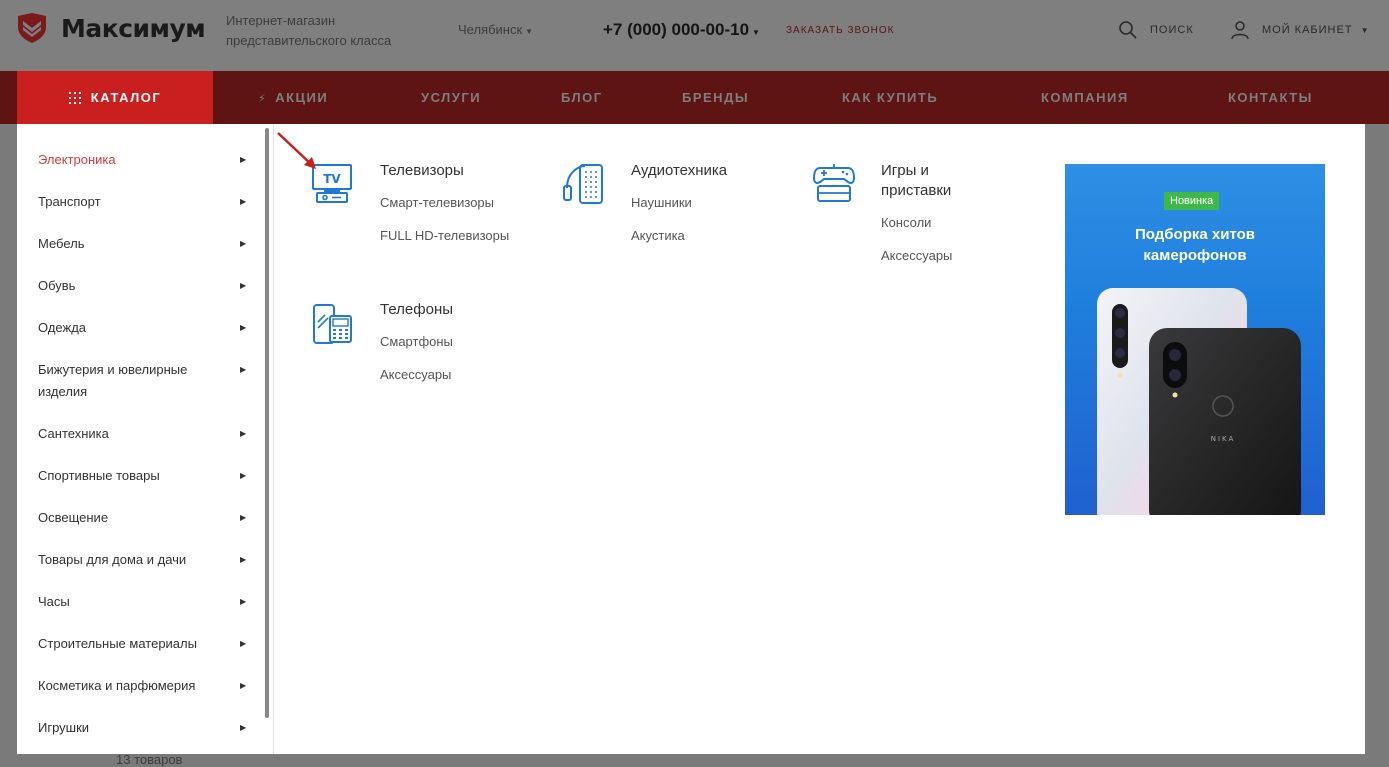  What do you see at coordinates (332, 324) in the screenshot?
I see `smartphone-icon` at bounding box center [332, 324].